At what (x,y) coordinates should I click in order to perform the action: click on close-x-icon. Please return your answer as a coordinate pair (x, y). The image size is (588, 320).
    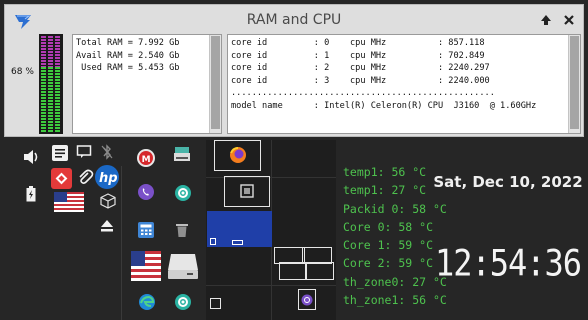
    Looking at the image, I should click on (569, 20).